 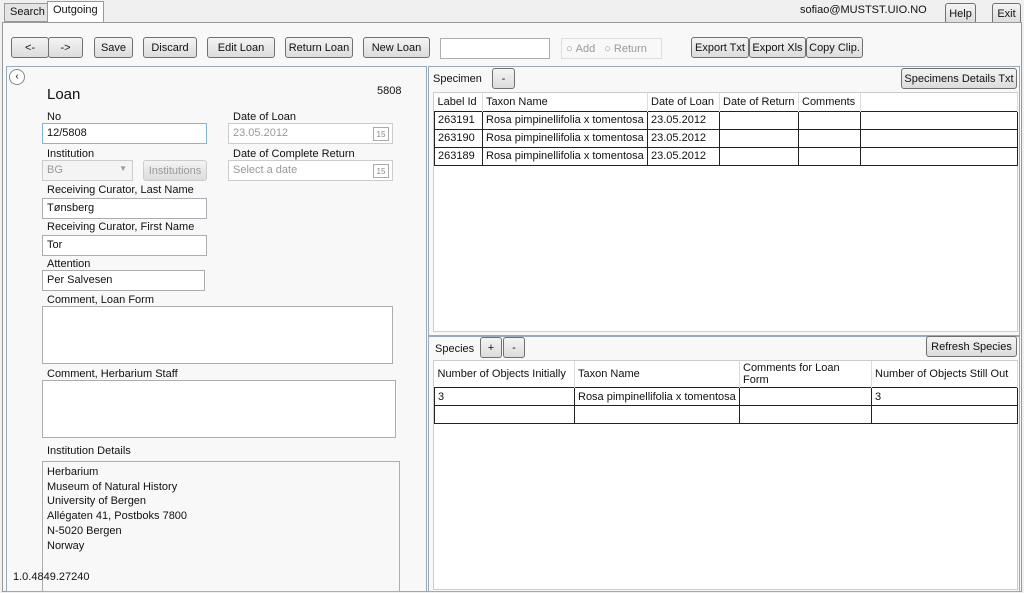 I want to click on date-of-loan-label: Date of Loan, so click(x=264, y=117).